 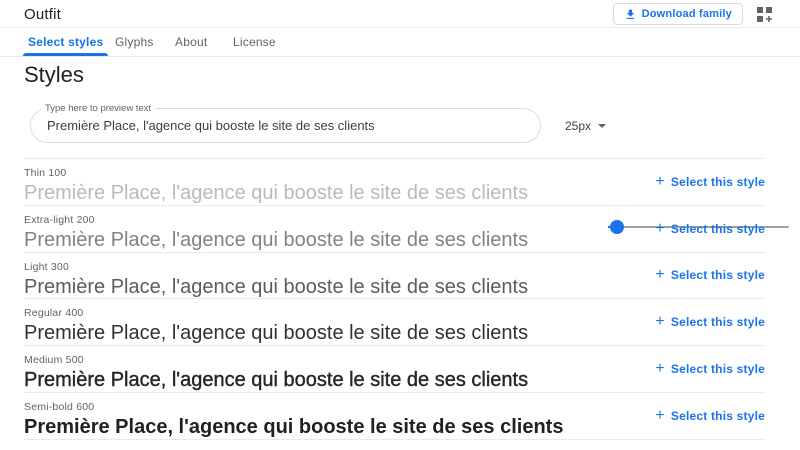 I want to click on tab-about: About, so click(x=191, y=42).